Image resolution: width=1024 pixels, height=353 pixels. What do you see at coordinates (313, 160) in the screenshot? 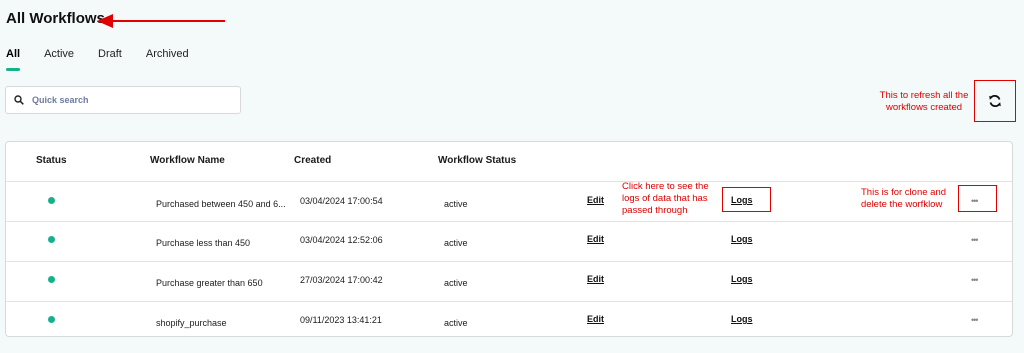
I see `column-header-created: Created` at bounding box center [313, 160].